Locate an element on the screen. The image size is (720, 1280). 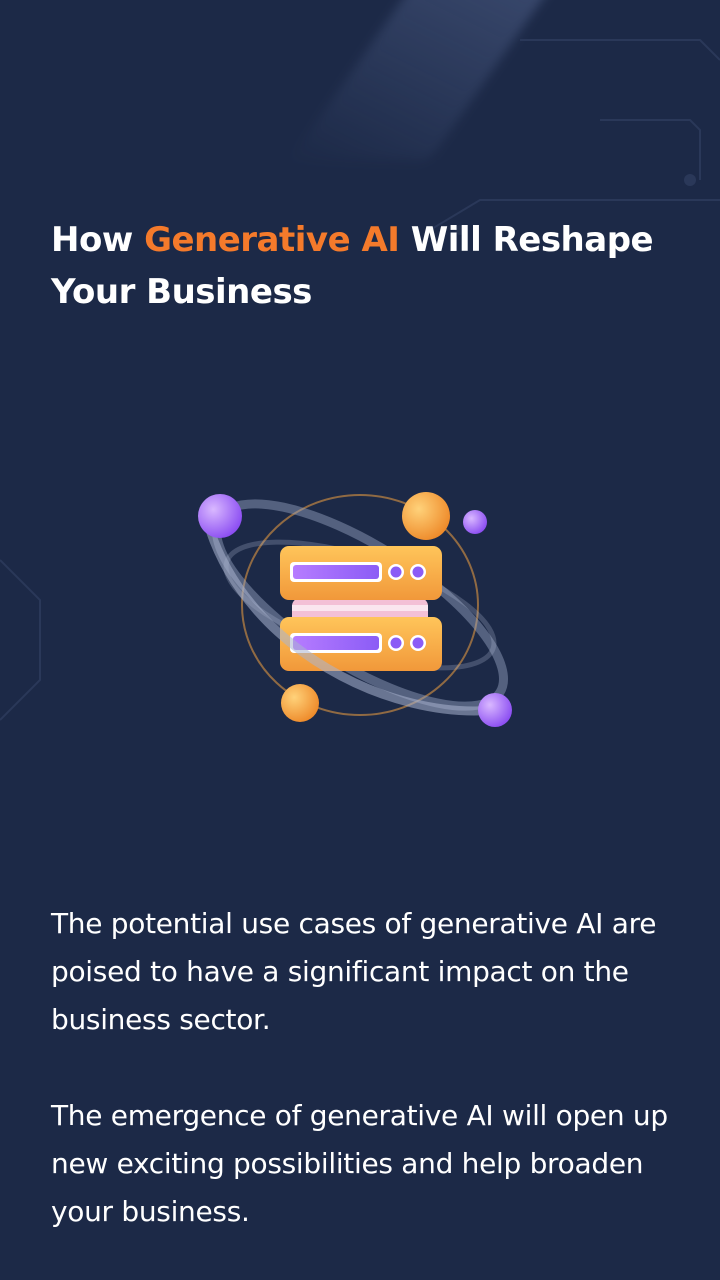
server-orbit-icon is located at coordinates (355, 609).